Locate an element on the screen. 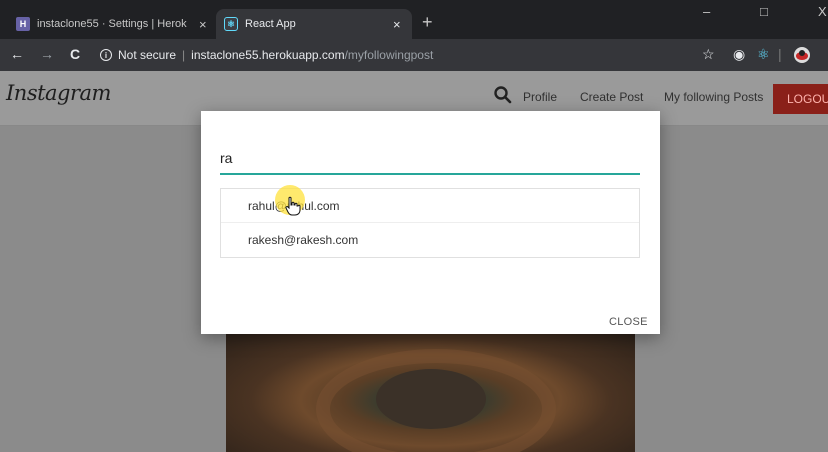 Image resolution: width=828 pixels, height=452 pixels. search-icon is located at coordinates (503, 95).